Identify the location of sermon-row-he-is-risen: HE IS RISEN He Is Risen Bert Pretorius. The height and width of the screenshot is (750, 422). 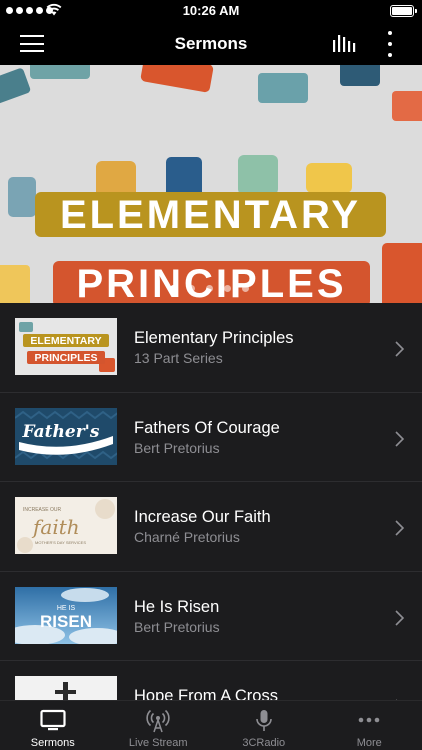
(211, 616).